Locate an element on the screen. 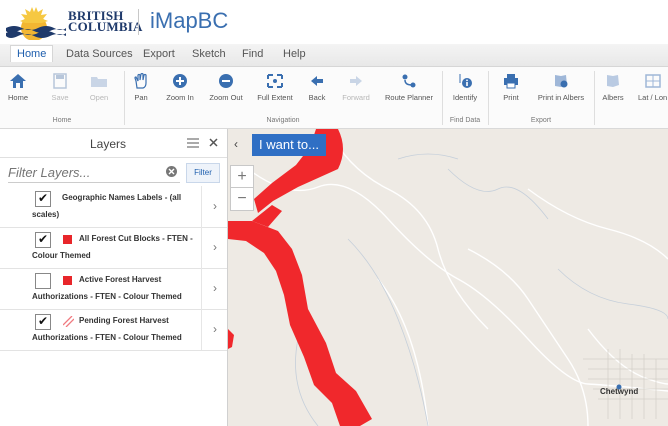  full-extent-icon is located at coordinates (275, 81).